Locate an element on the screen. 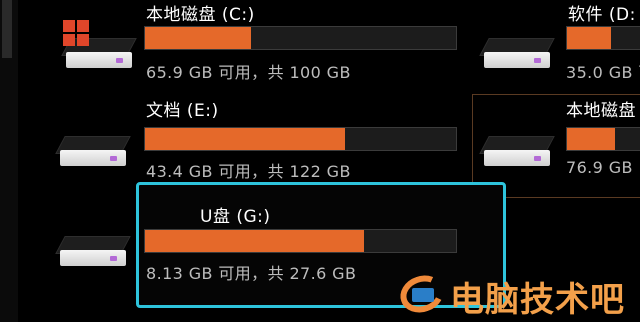  watermark: 电脑技术吧 is located at coordinates (515, 294).